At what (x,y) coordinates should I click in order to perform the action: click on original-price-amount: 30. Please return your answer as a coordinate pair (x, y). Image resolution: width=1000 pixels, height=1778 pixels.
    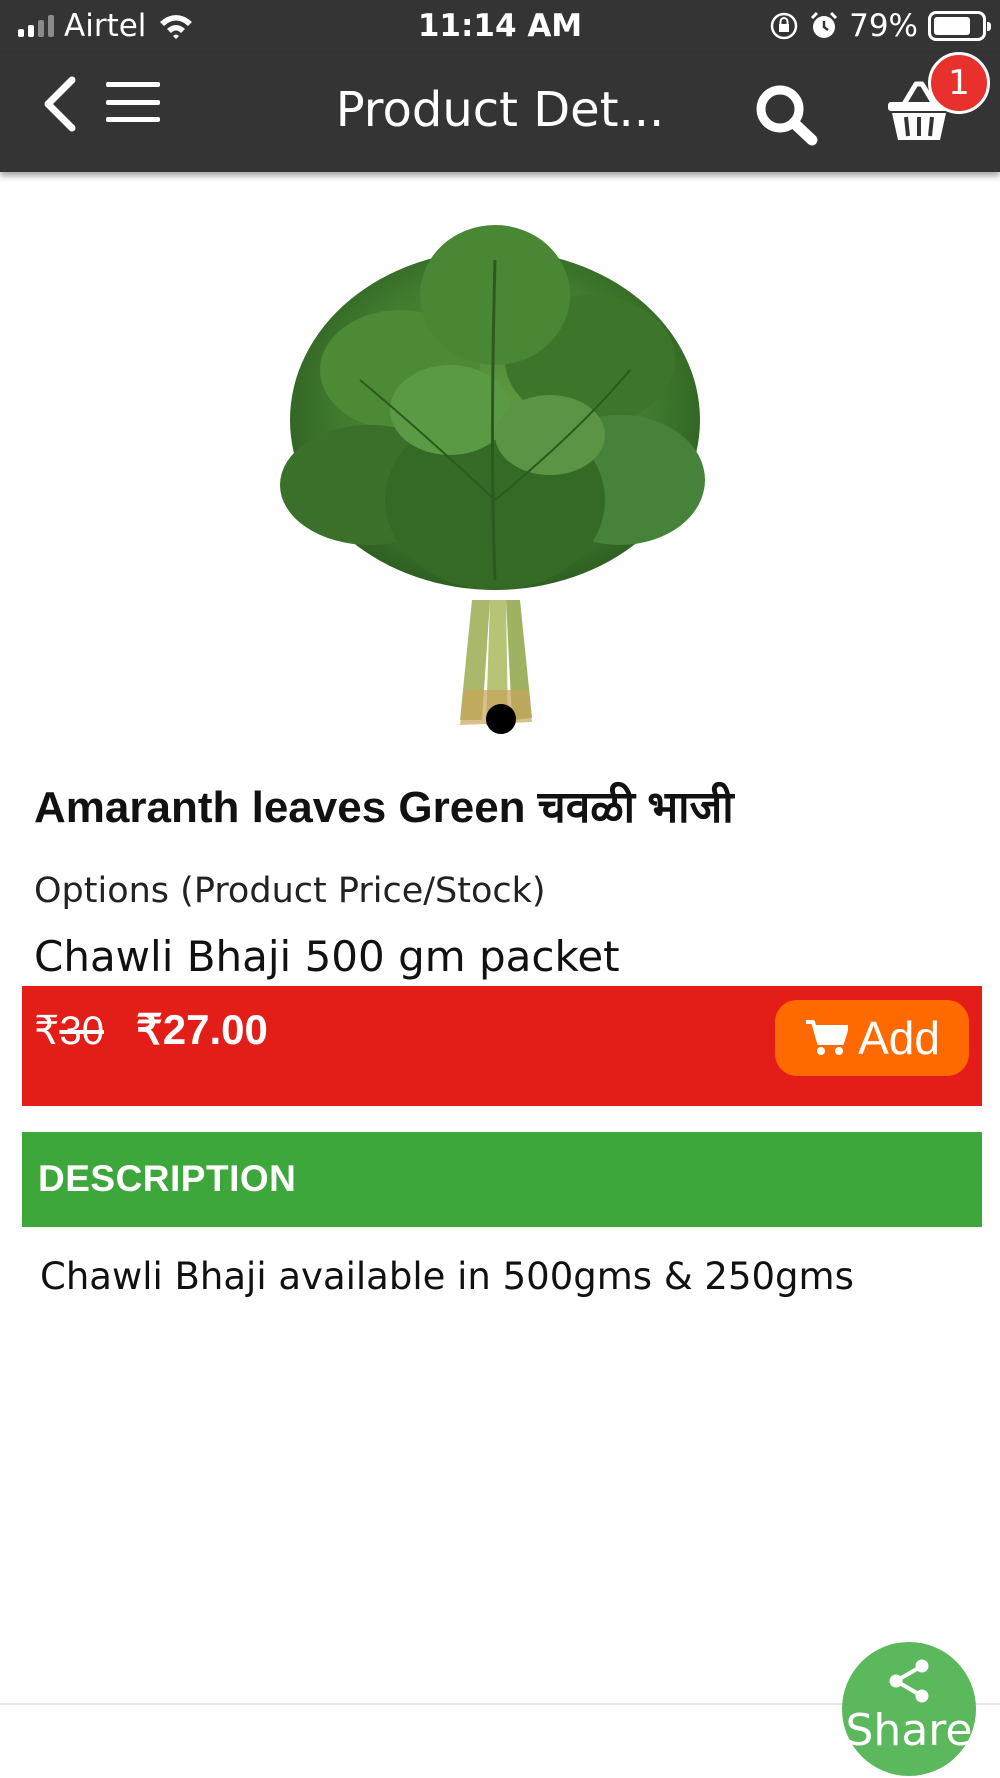
    Looking at the image, I should click on (81, 1031).